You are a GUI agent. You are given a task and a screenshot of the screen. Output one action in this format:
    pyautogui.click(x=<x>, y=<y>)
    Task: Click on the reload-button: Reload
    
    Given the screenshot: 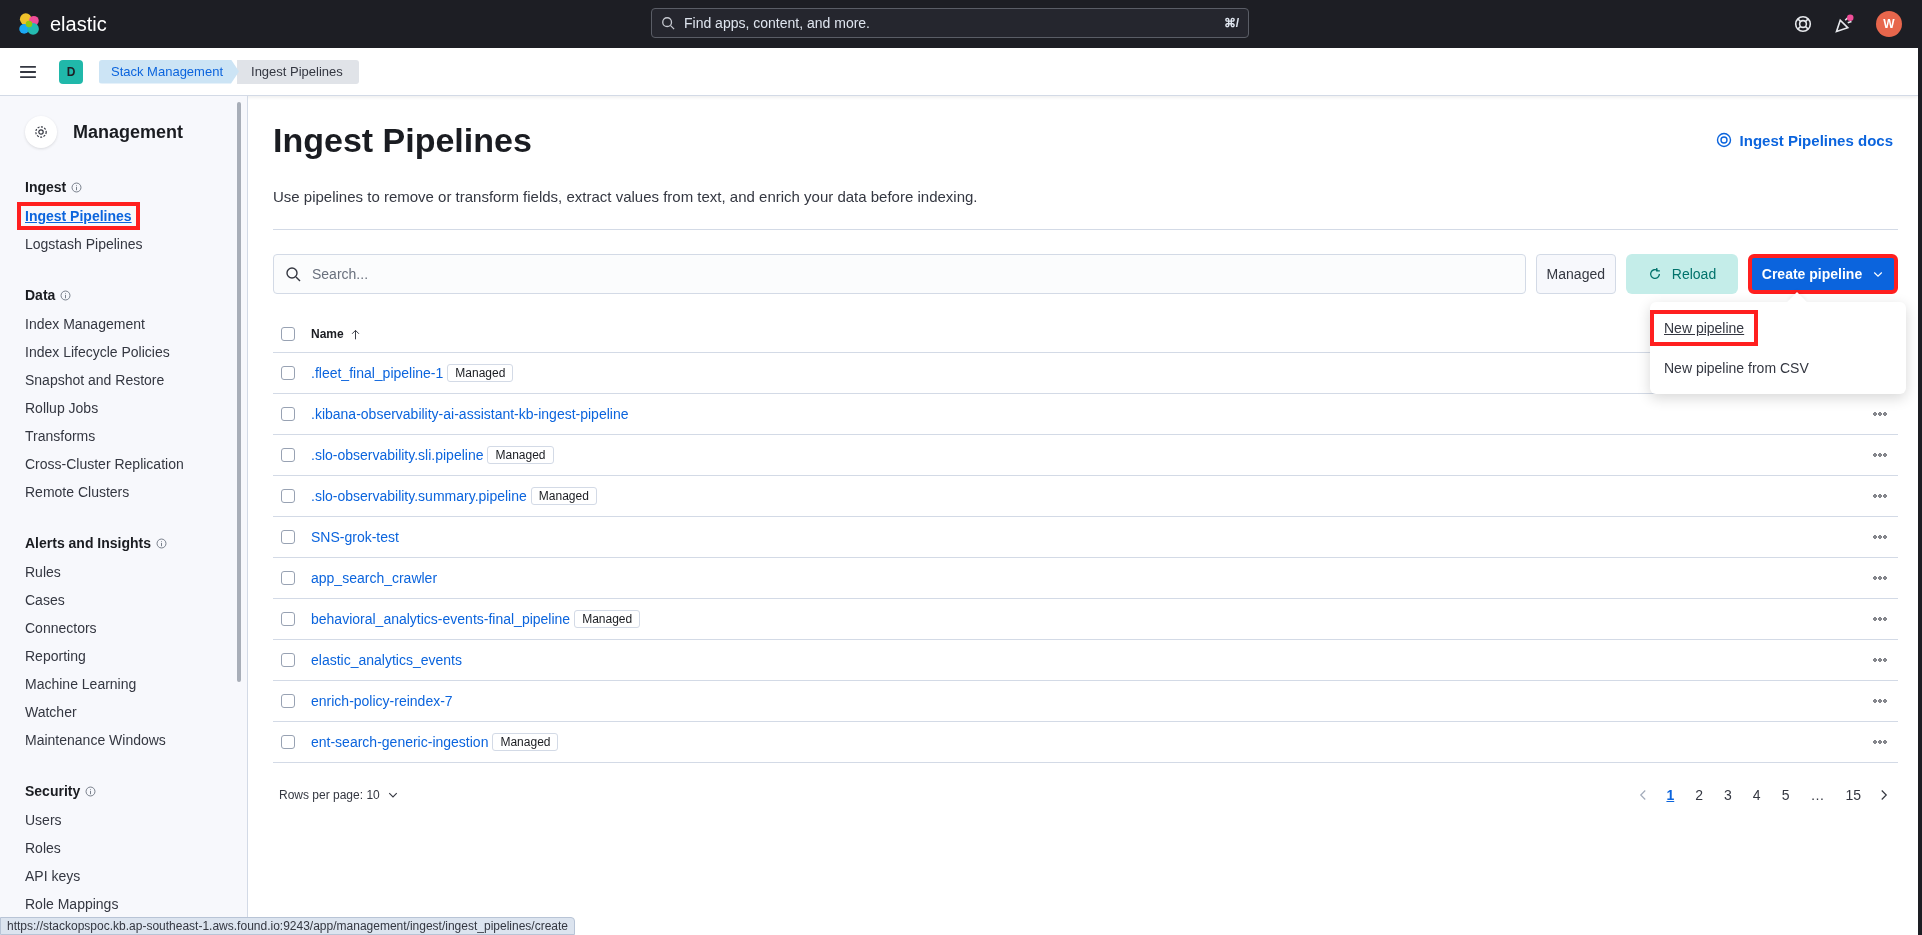 What is the action you would take?
    pyautogui.click(x=1682, y=274)
    